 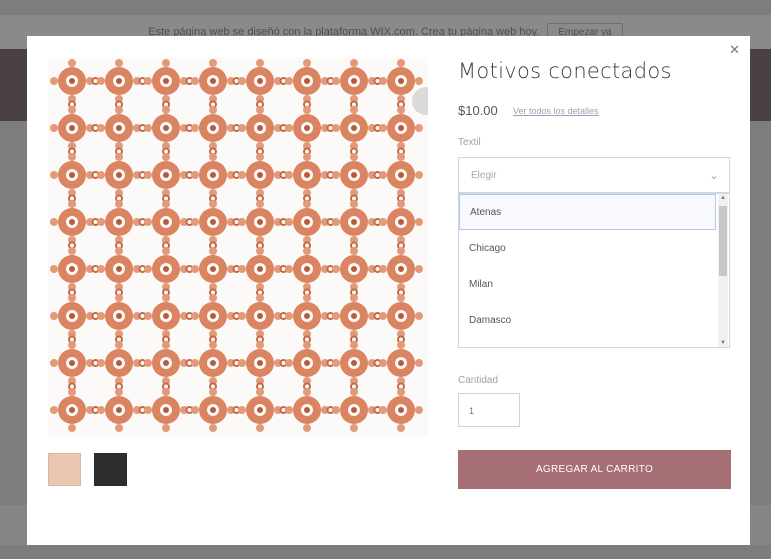 I want to click on add-to-cart-button: AGREGAR AL CARRITO, so click(x=594, y=469).